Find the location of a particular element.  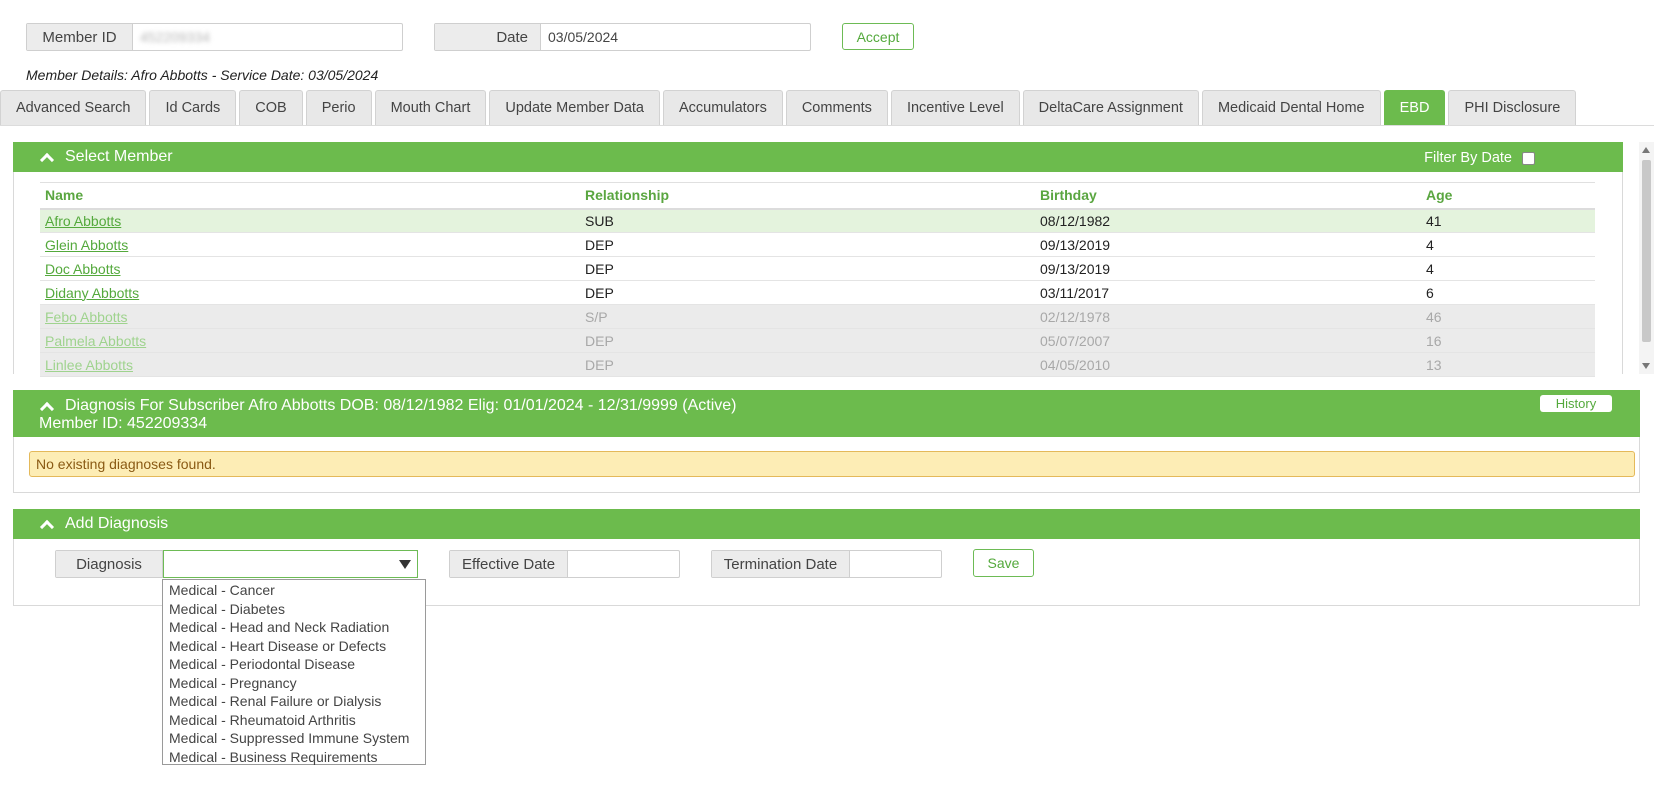

termination-date-label: Termination Date is located at coordinates (781, 564).